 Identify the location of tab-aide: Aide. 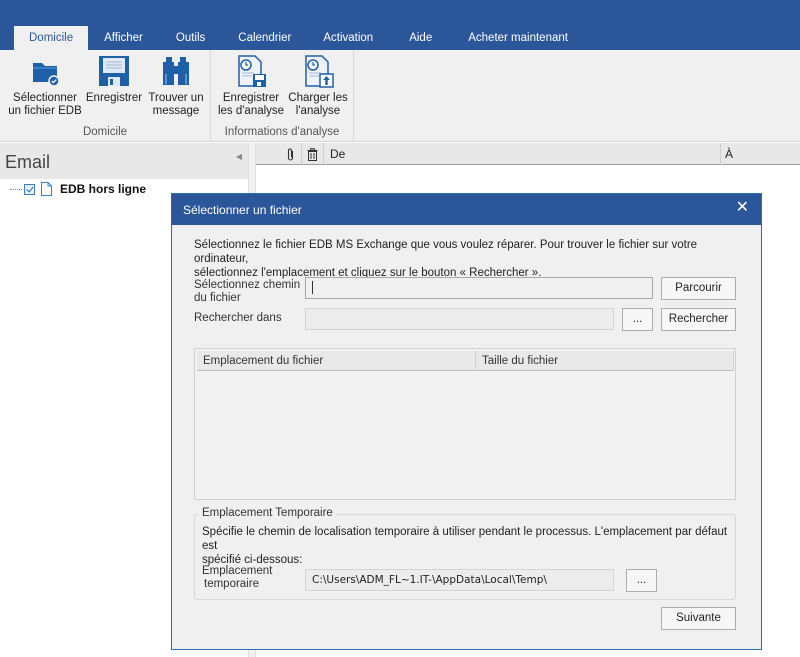
(420, 38).